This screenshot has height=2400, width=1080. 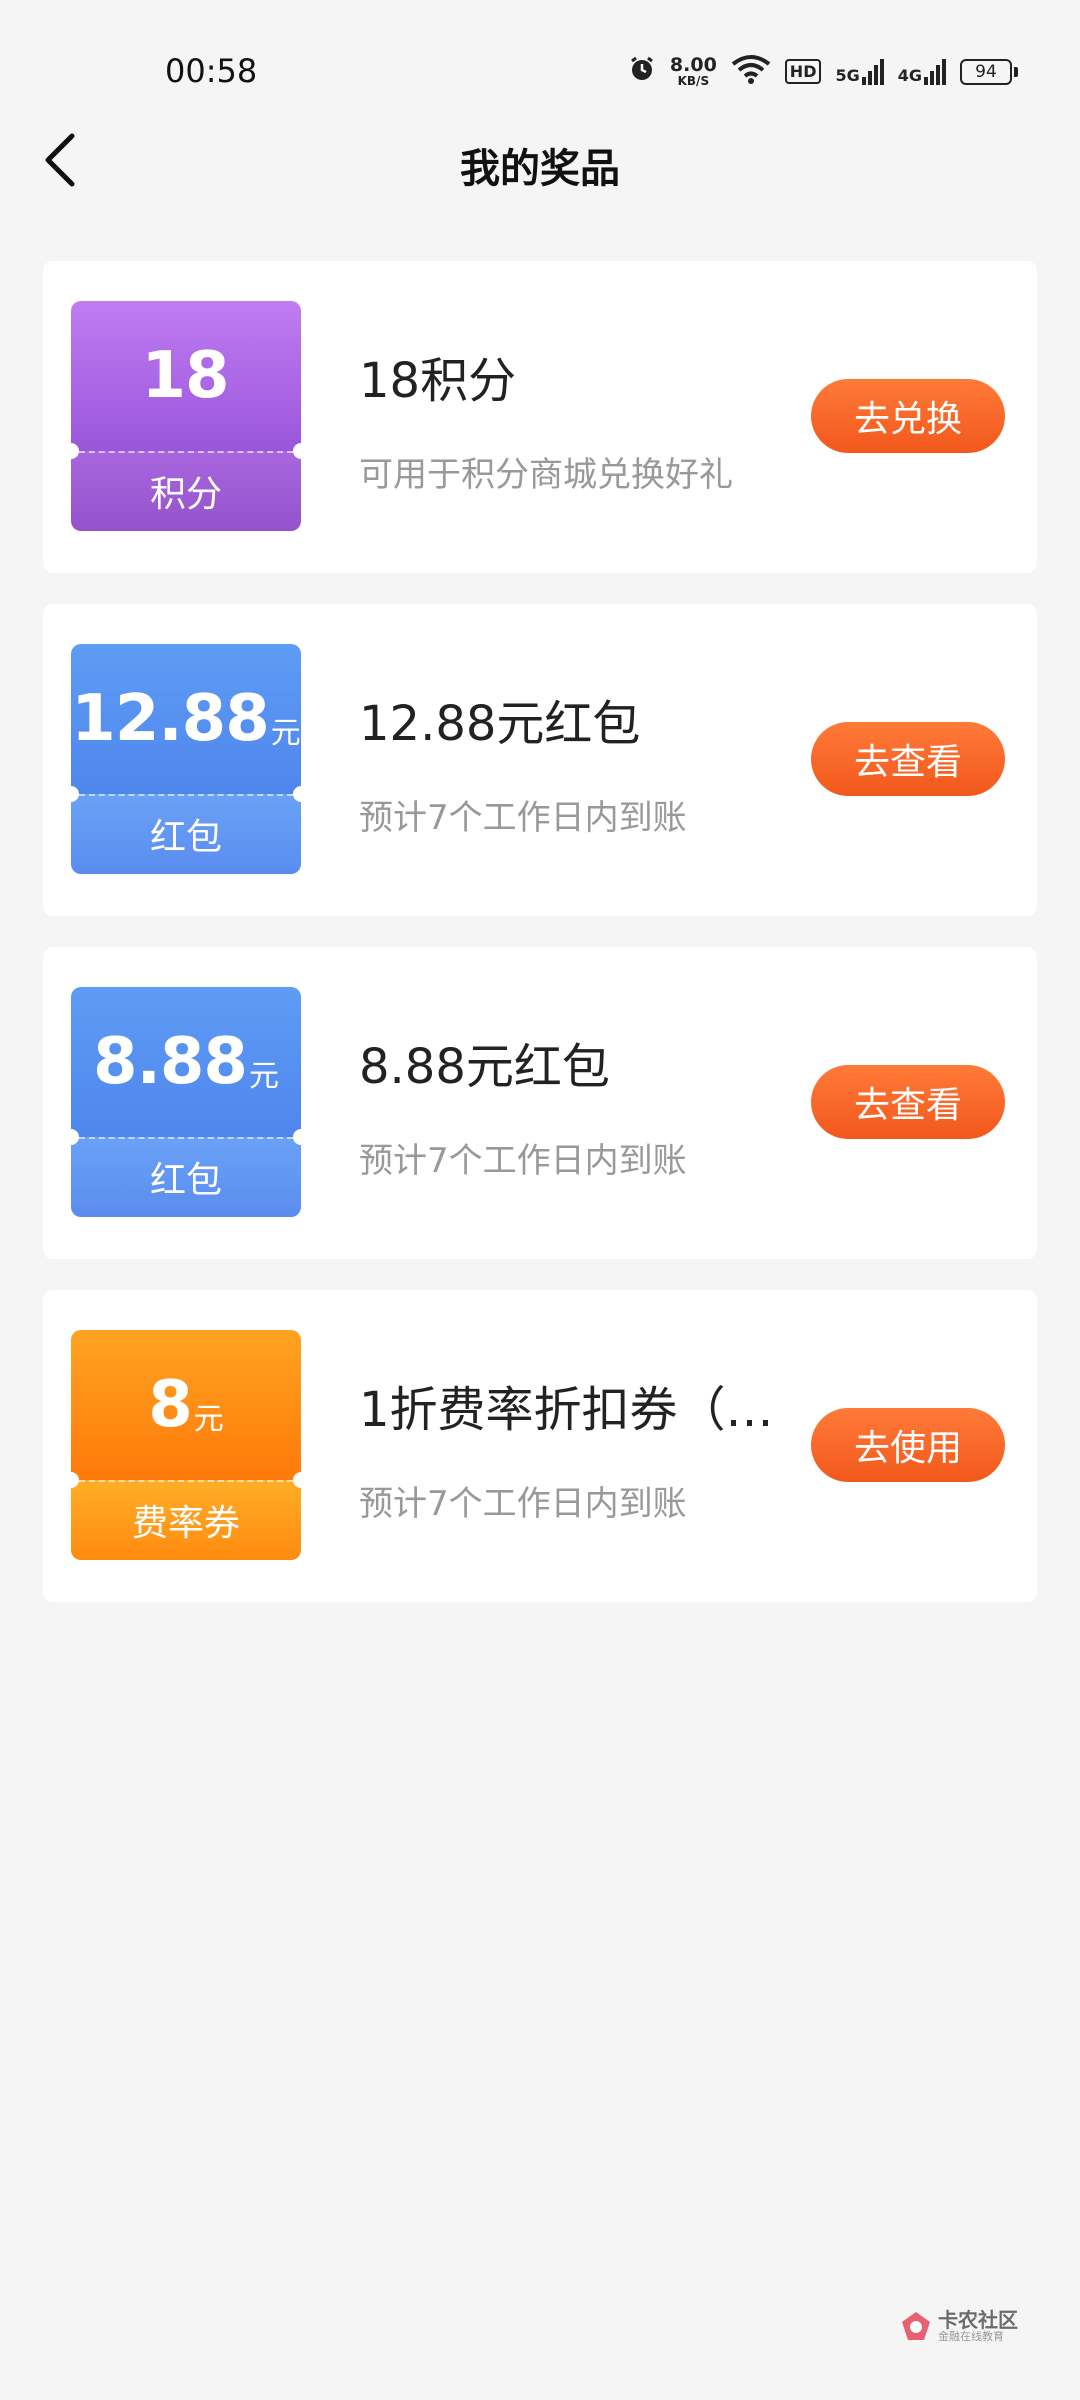 What do you see at coordinates (170, 719) in the screenshot?
I see `badge-value: 12.88` at bounding box center [170, 719].